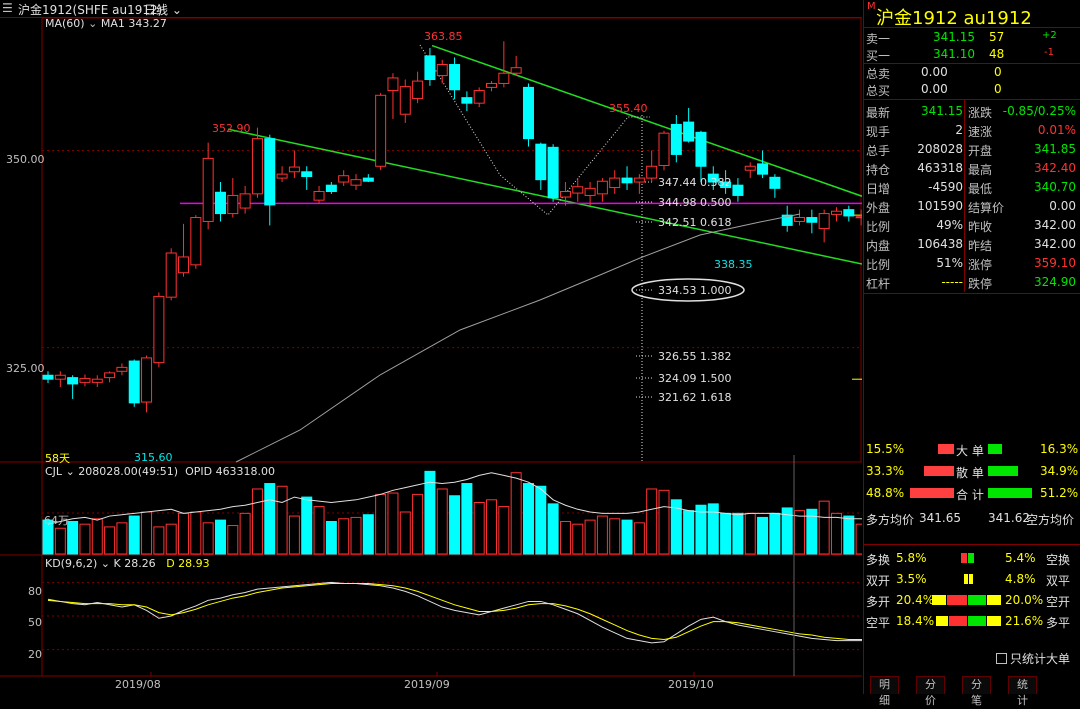  Describe the element at coordinates (945, 187) in the screenshot. I see `stat-value: -4590` at that location.